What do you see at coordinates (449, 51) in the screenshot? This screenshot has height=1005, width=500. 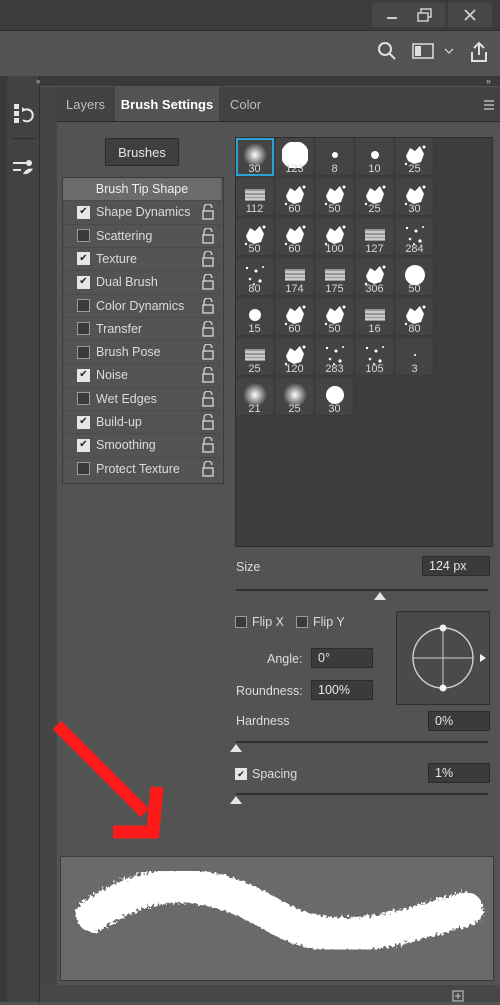 I see `workspace-dropdown` at bounding box center [449, 51].